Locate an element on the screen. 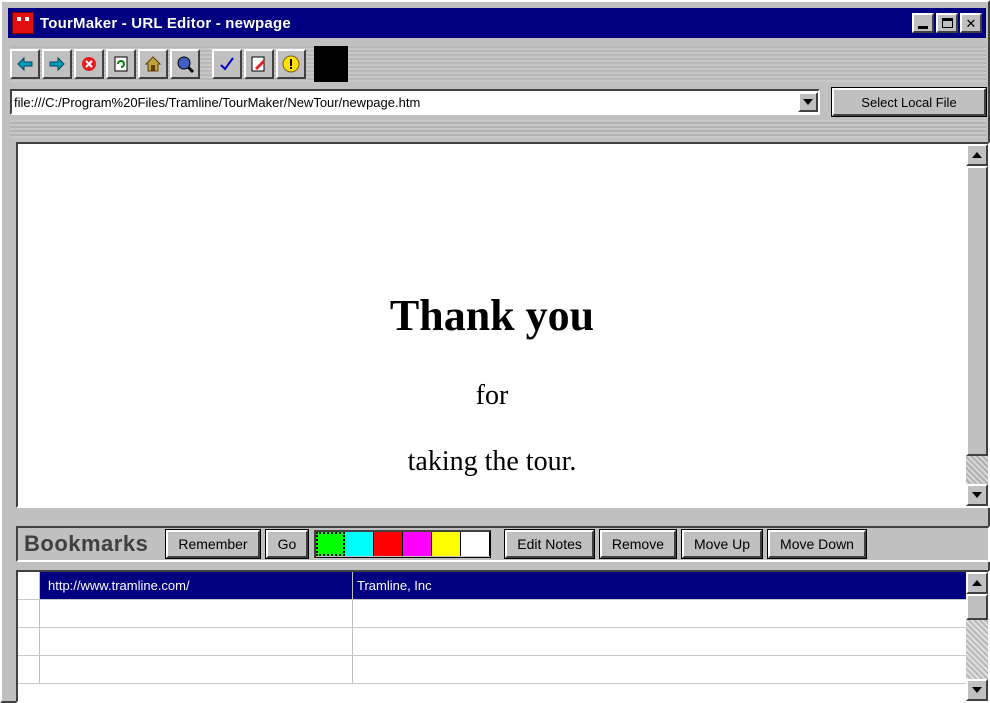 The height and width of the screenshot is (703, 990). back-arrow-icon is located at coordinates (25, 64).